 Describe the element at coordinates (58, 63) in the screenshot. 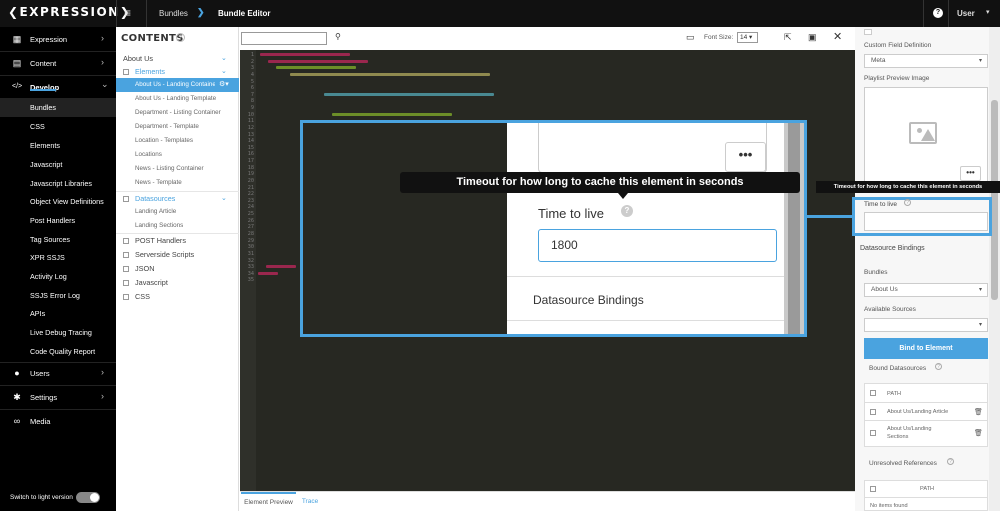

I see `nav-item-content: ▤ Content ›` at that location.